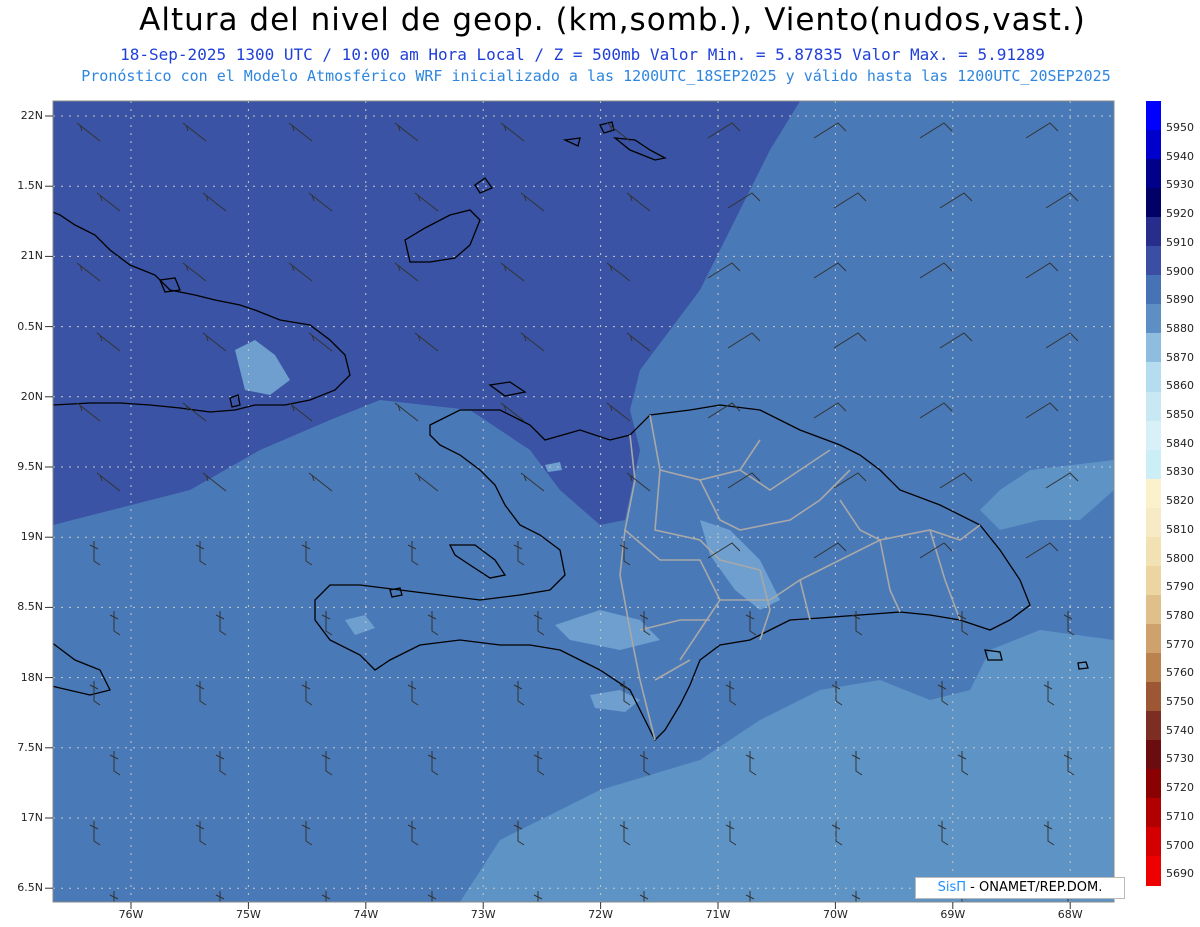  Describe the element at coordinates (1180, 874) in the screenshot. I see `colorbar-label: 5690` at that location.